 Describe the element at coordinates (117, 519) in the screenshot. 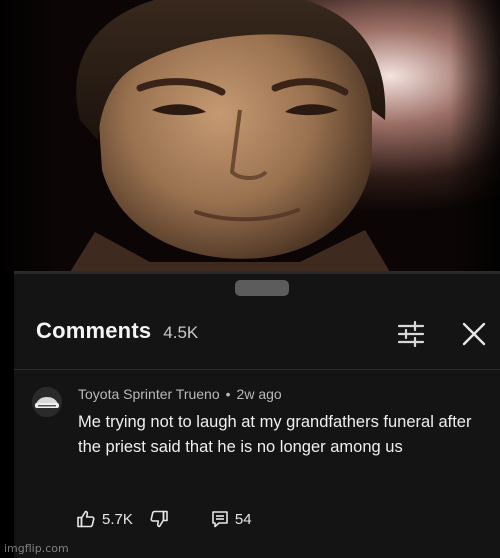

I see `like-count: 5.7K` at that location.